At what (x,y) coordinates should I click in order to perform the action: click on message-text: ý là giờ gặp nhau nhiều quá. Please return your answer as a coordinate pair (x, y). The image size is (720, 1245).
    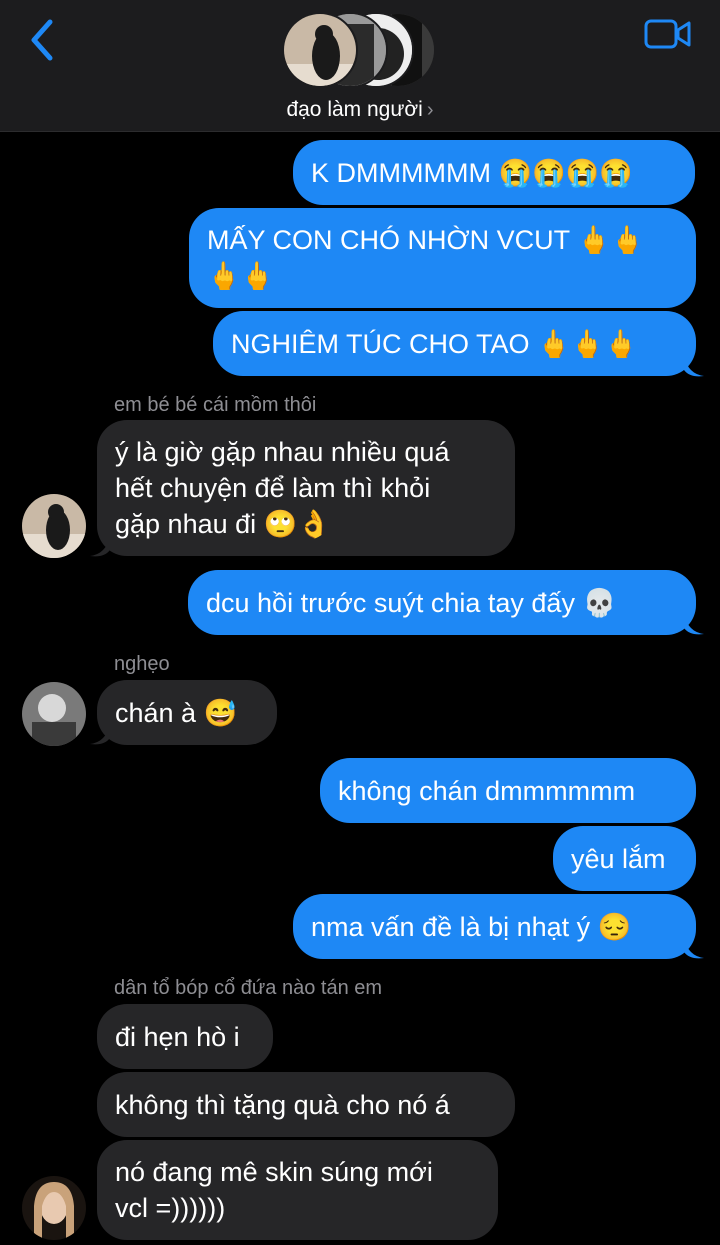
    Looking at the image, I should click on (282, 452).